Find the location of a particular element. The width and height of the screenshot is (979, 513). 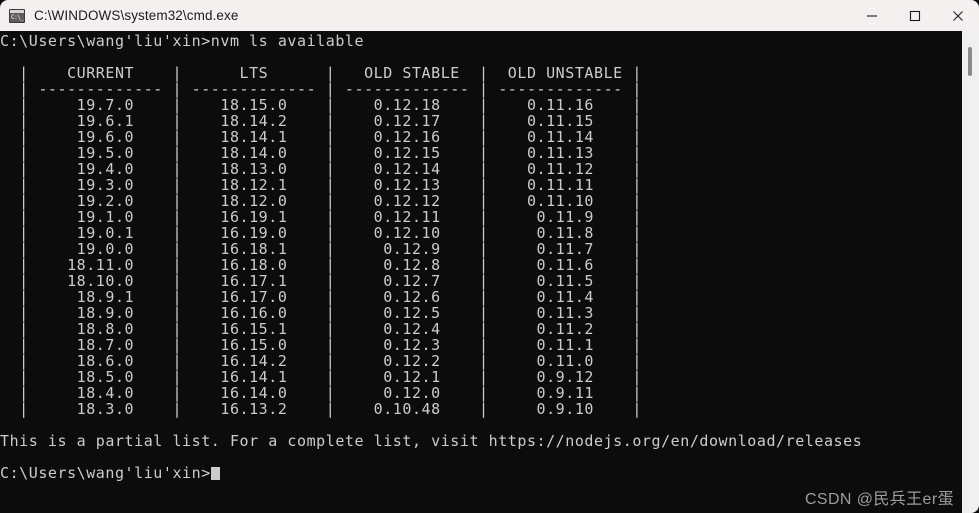

terminal-line: | 19.4.0 | 18.13.0 | 0.12.14 | 0.11.12 | is located at coordinates (321, 169).